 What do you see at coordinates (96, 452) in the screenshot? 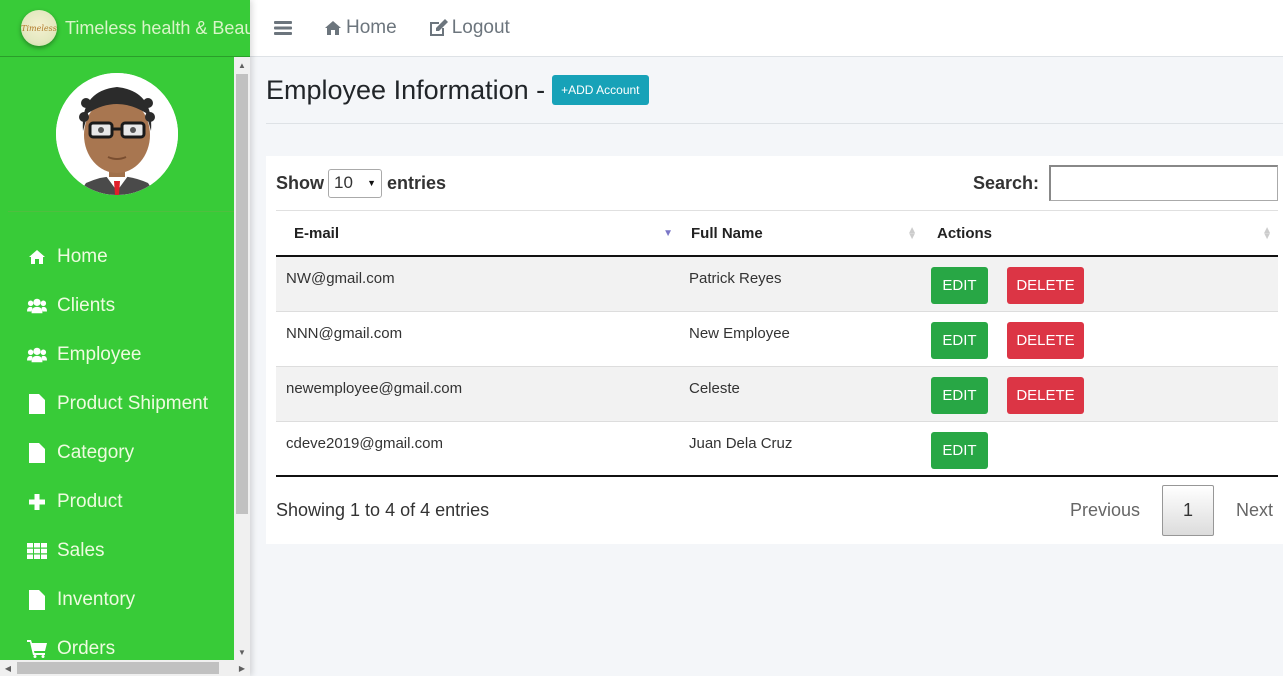
I see `sidebar-item-label: Category` at bounding box center [96, 452].